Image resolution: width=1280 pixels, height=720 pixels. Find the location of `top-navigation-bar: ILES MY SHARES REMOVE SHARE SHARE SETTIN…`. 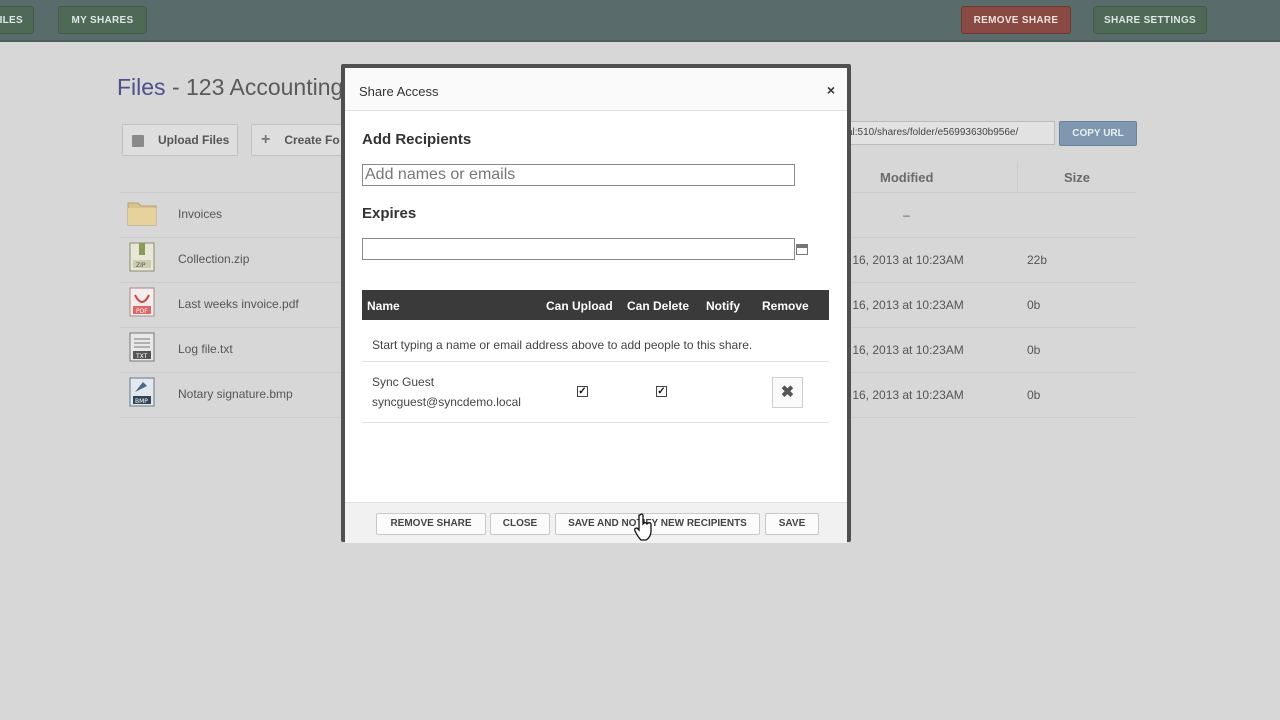

top-navigation-bar: ILES MY SHARES REMOVE SHARE SHARE SETTIN… is located at coordinates (640, 21).